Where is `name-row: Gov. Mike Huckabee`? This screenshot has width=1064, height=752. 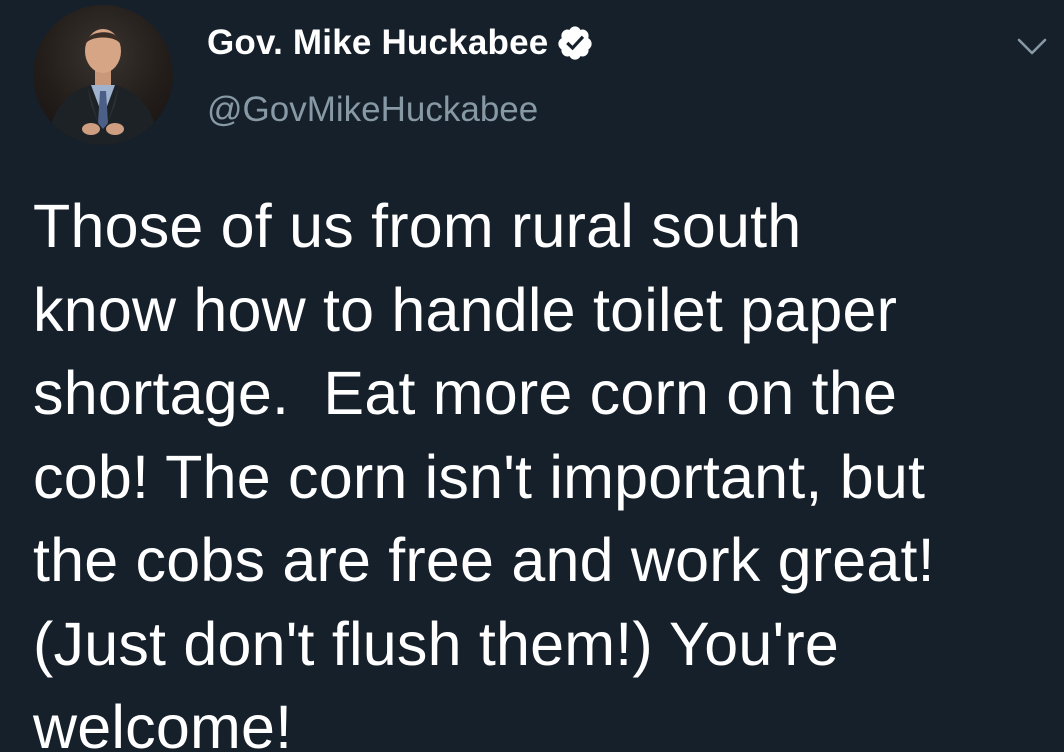 name-row: Gov. Mike Huckabee is located at coordinates (400, 43).